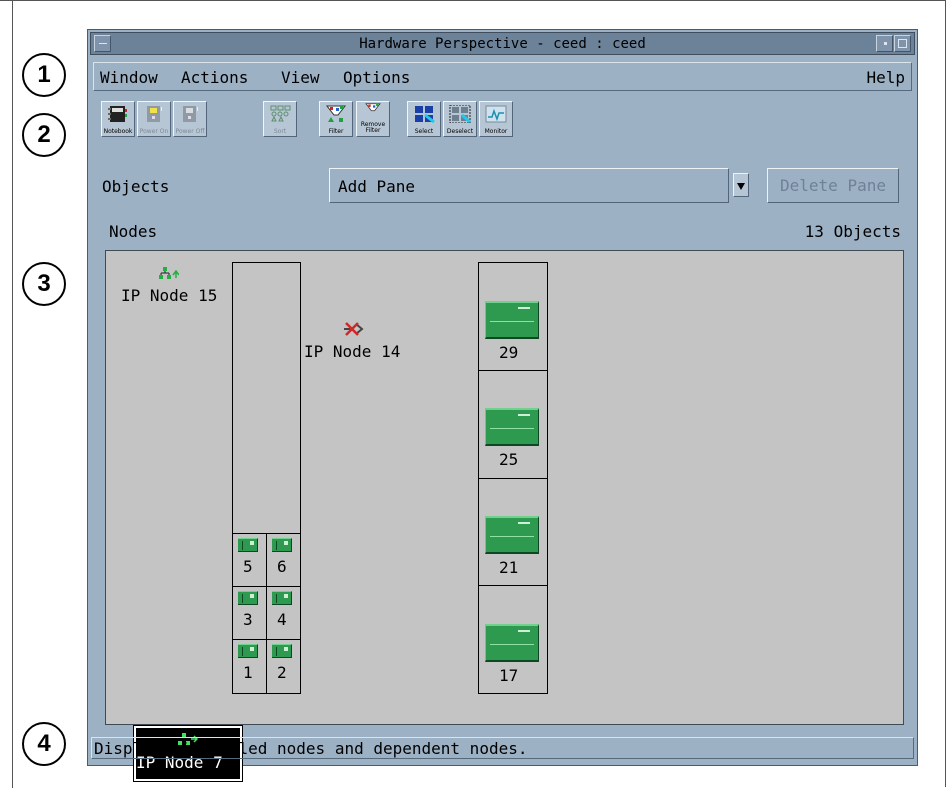 The height and width of the screenshot is (788, 947). I want to click on power-off-icon, so click(190, 114).